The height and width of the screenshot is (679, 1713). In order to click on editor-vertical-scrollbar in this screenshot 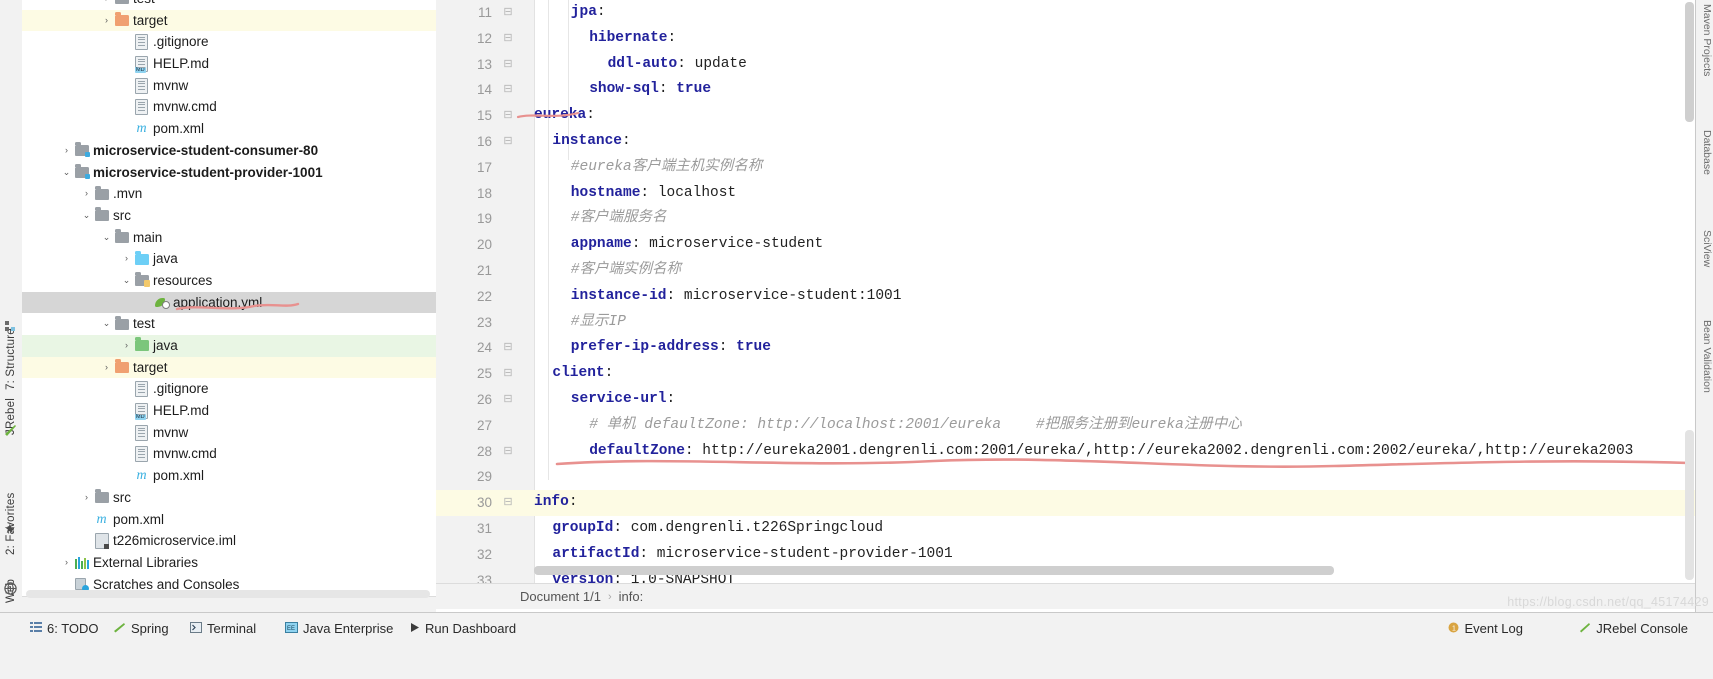, I will do `click(1689, 62)`.